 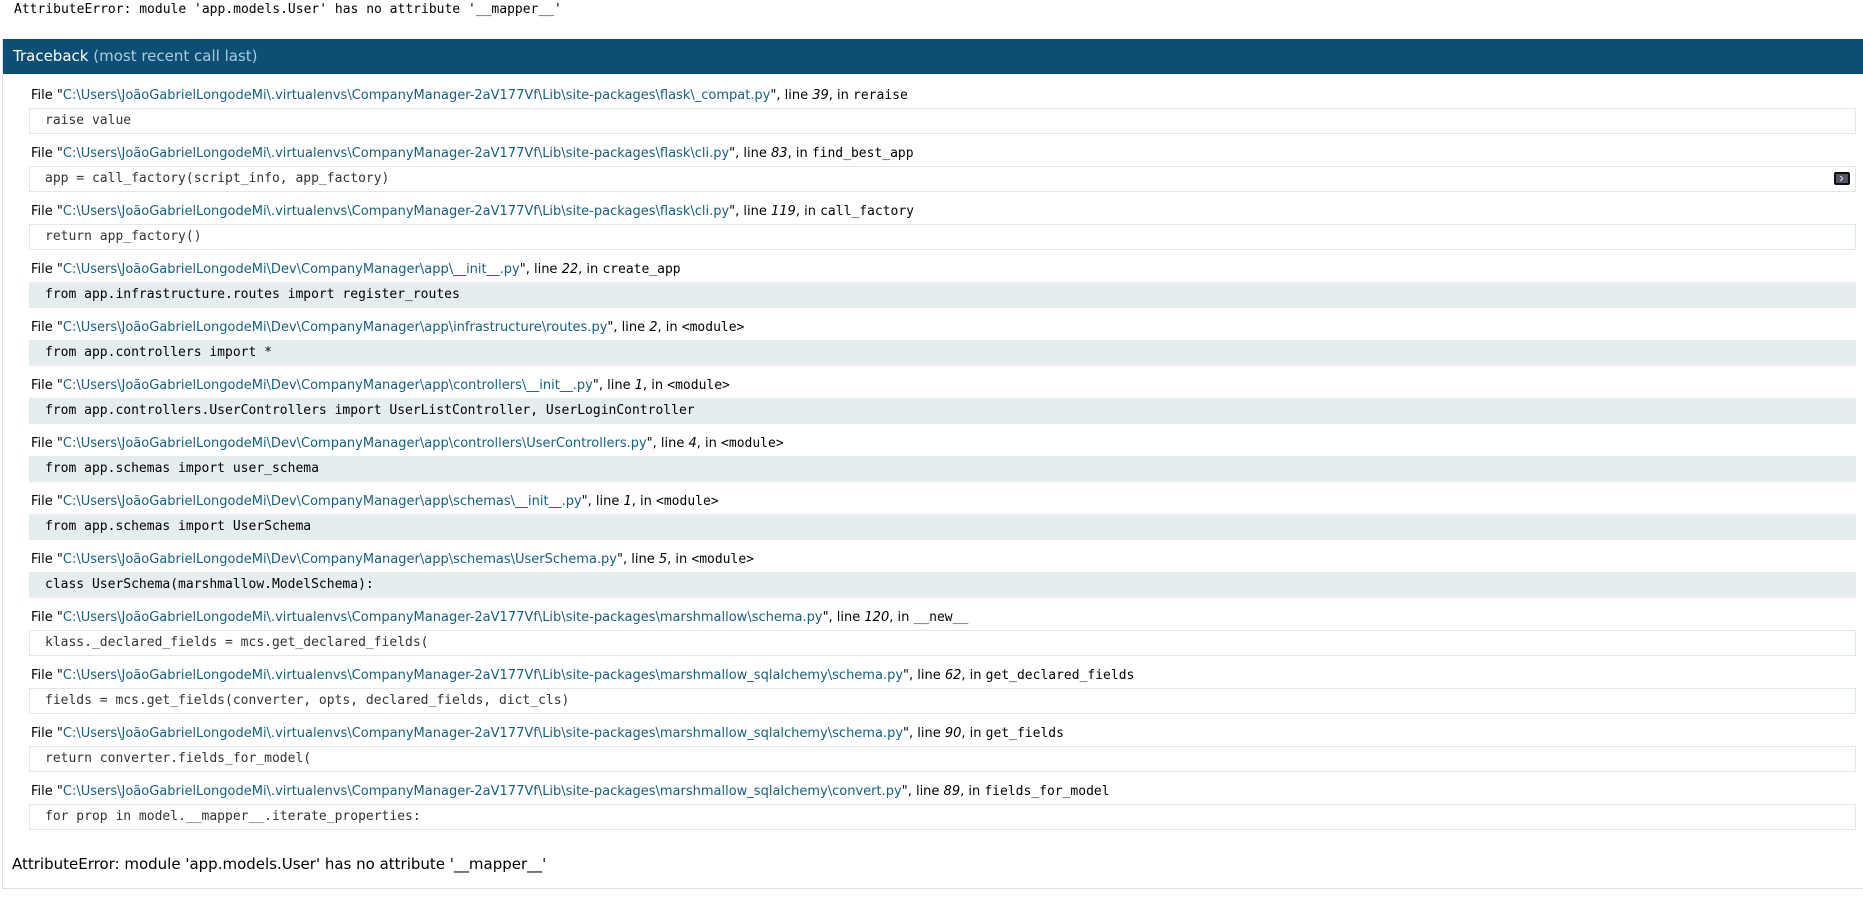 I want to click on frame-line-number: 22, so click(x=570, y=269).